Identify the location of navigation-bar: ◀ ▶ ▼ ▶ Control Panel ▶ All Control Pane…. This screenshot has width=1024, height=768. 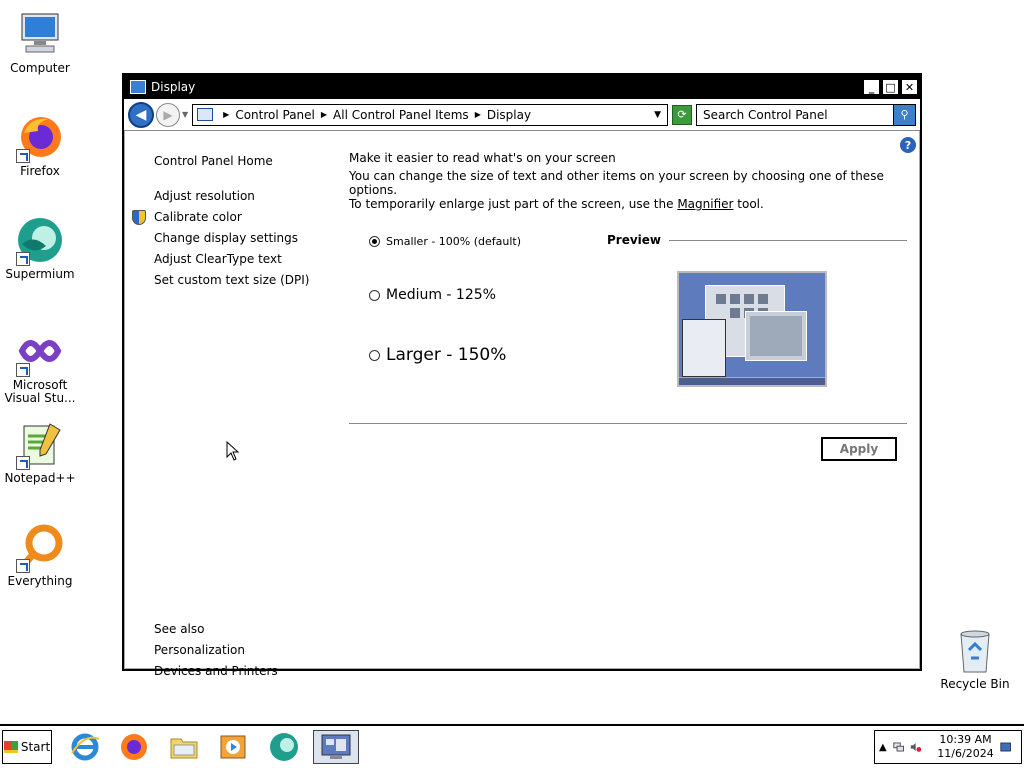
(522, 115).